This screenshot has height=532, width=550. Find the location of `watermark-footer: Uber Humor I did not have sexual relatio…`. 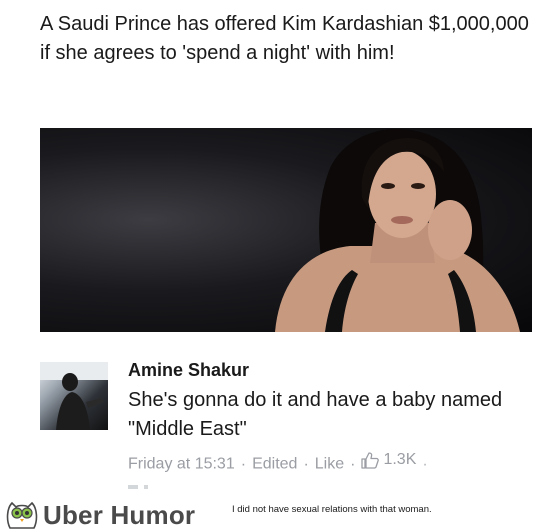

watermark-footer: Uber Humor I did not have sexual relatio… is located at coordinates (275, 514).